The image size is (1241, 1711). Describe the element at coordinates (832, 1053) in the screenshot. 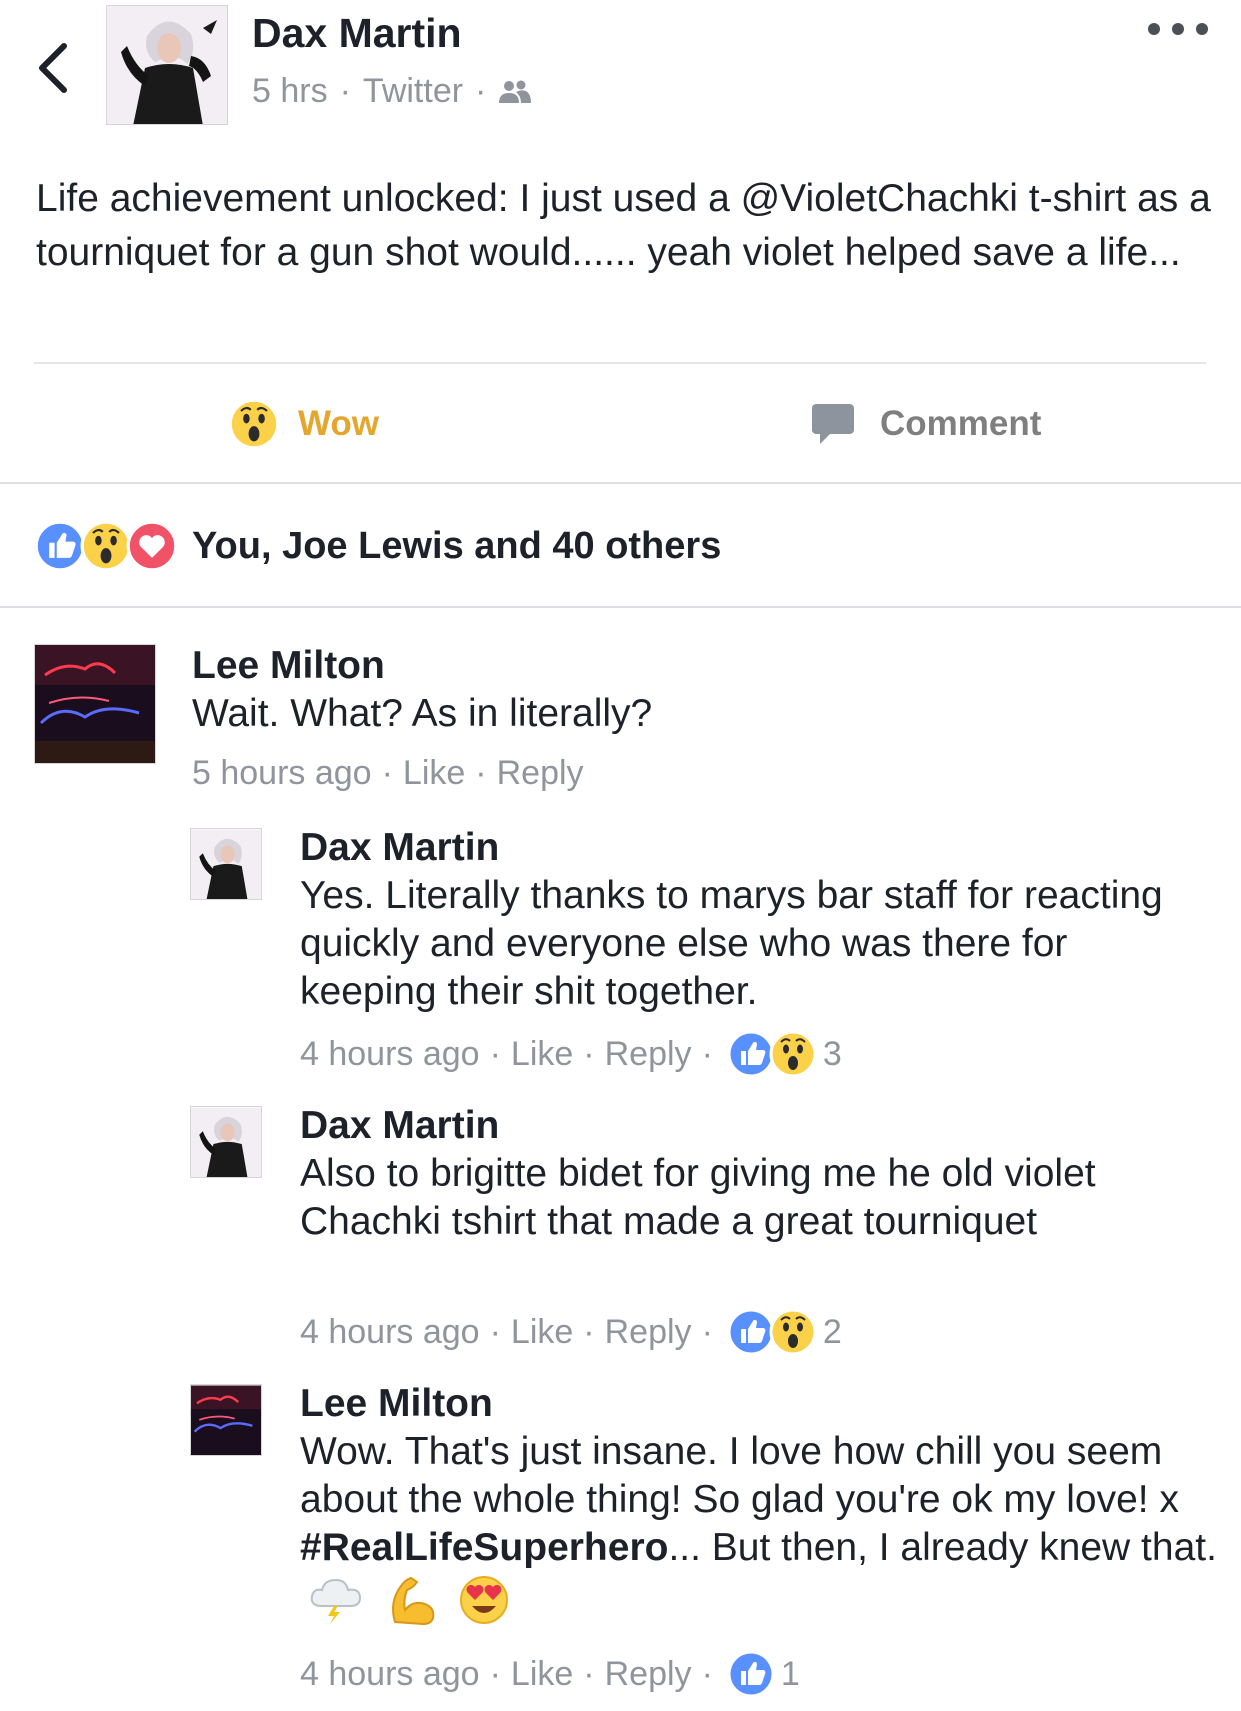

I see `reaction-count: 3` at that location.